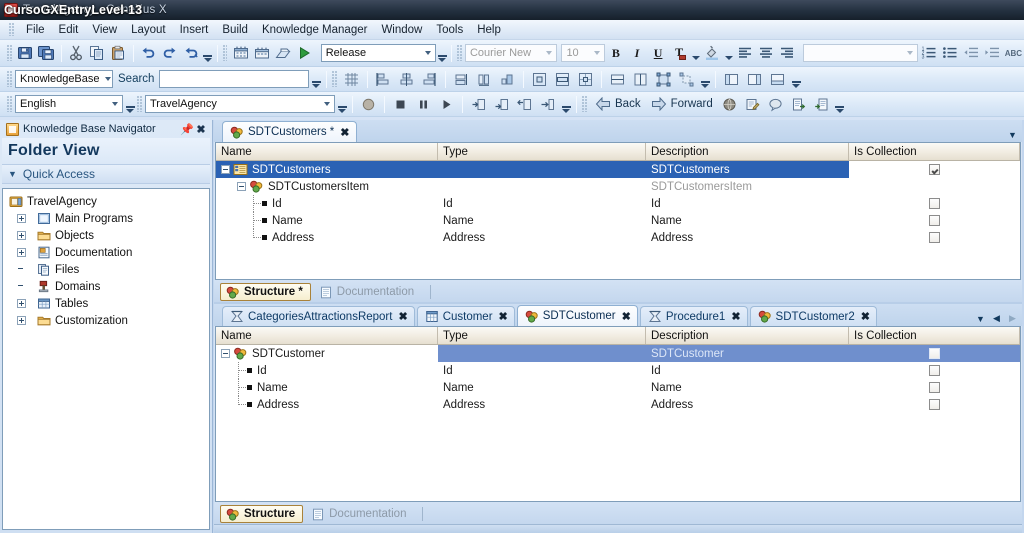 This screenshot has width=1024, height=533. What do you see at coordinates (618, 404) in the screenshot?
I see `table-row: Address Address Address` at bounding box center [618, 404].